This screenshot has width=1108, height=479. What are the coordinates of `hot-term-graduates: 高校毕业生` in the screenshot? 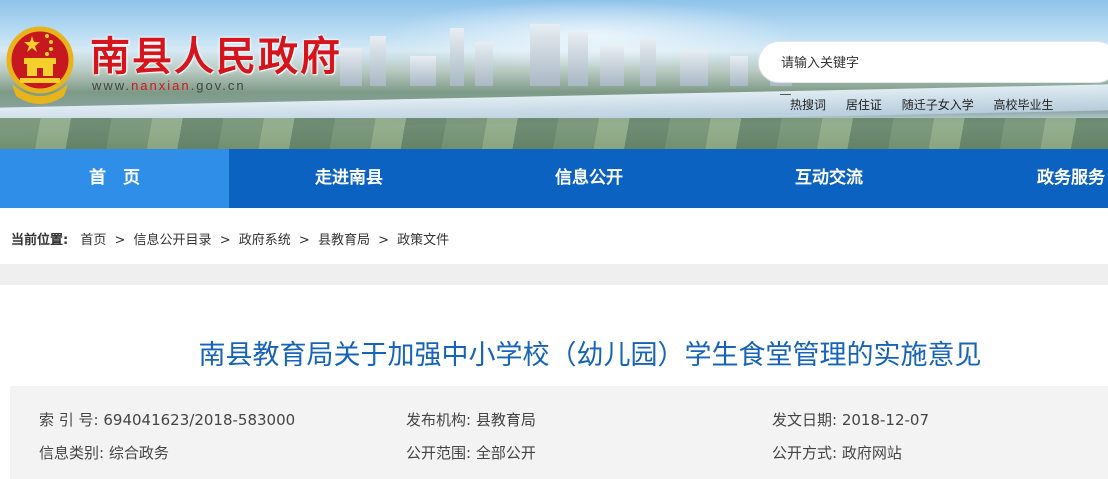 It's located at (1024, 105).